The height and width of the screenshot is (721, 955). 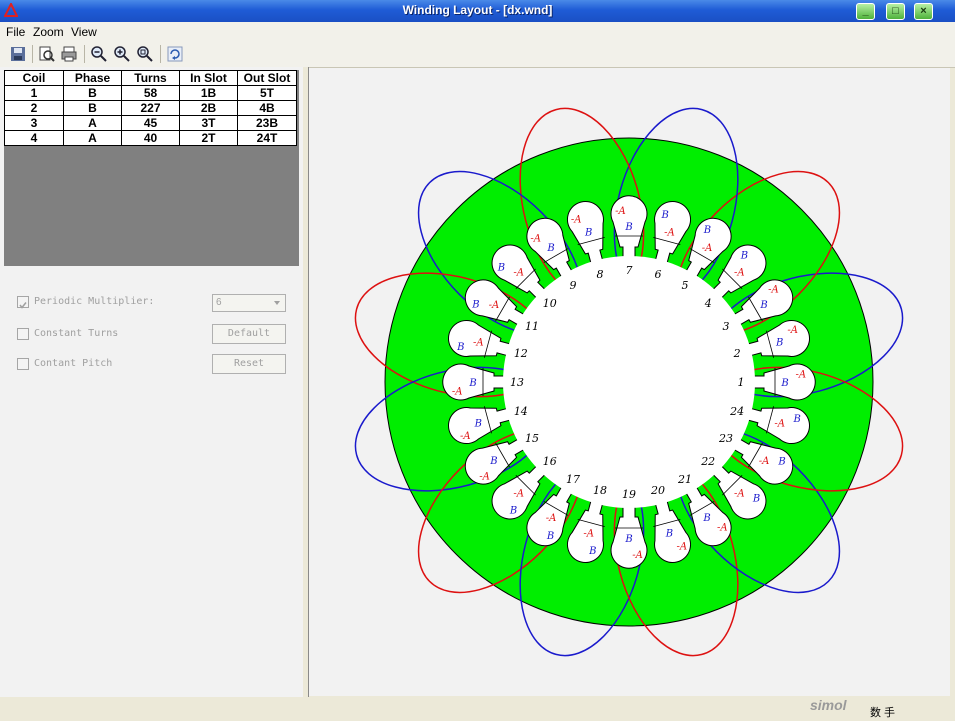 What do you see at coordinates (23, 364) in the screenshot?
I see `contant-pitch-checkbox` at bounding box center [23, 364].